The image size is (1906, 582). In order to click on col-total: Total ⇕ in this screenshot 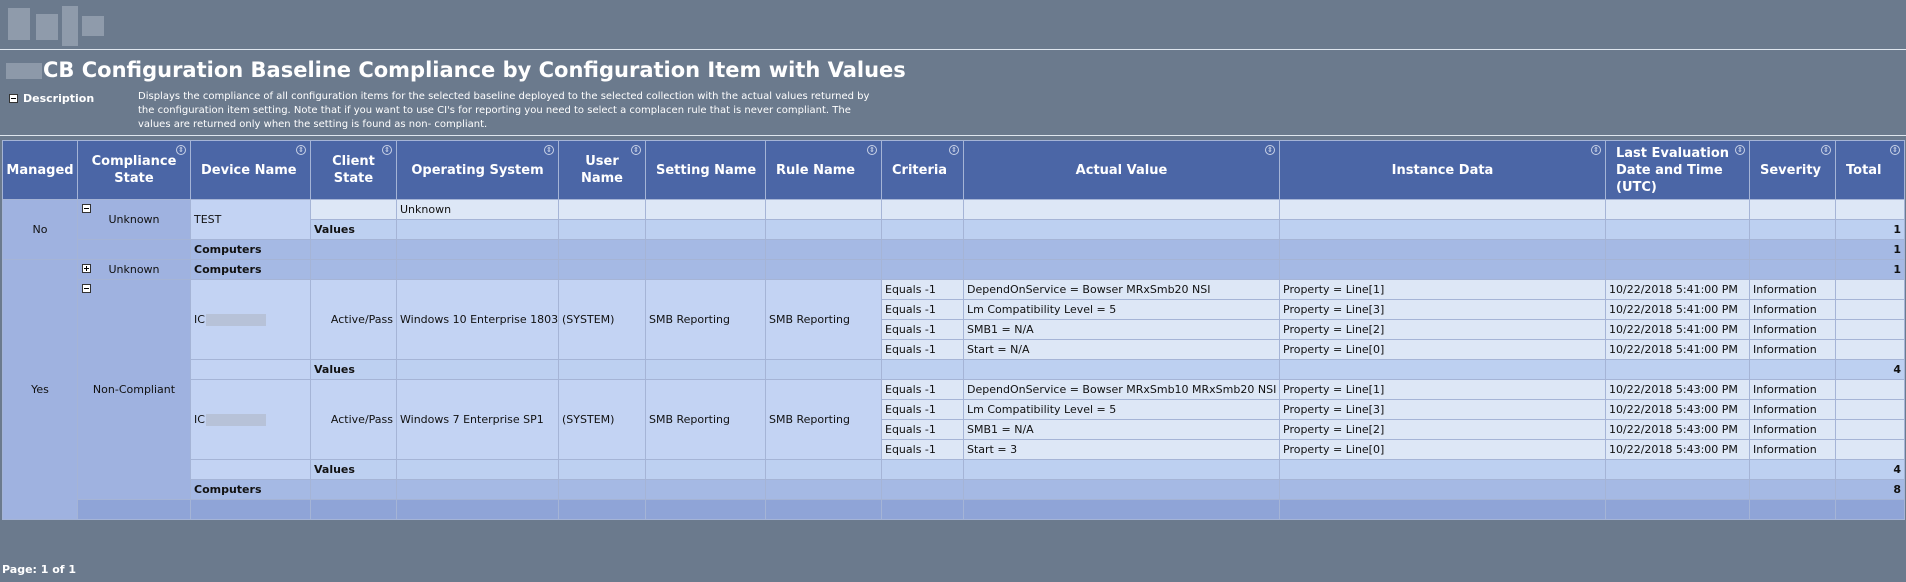, I will do `click(1870, 170)`.